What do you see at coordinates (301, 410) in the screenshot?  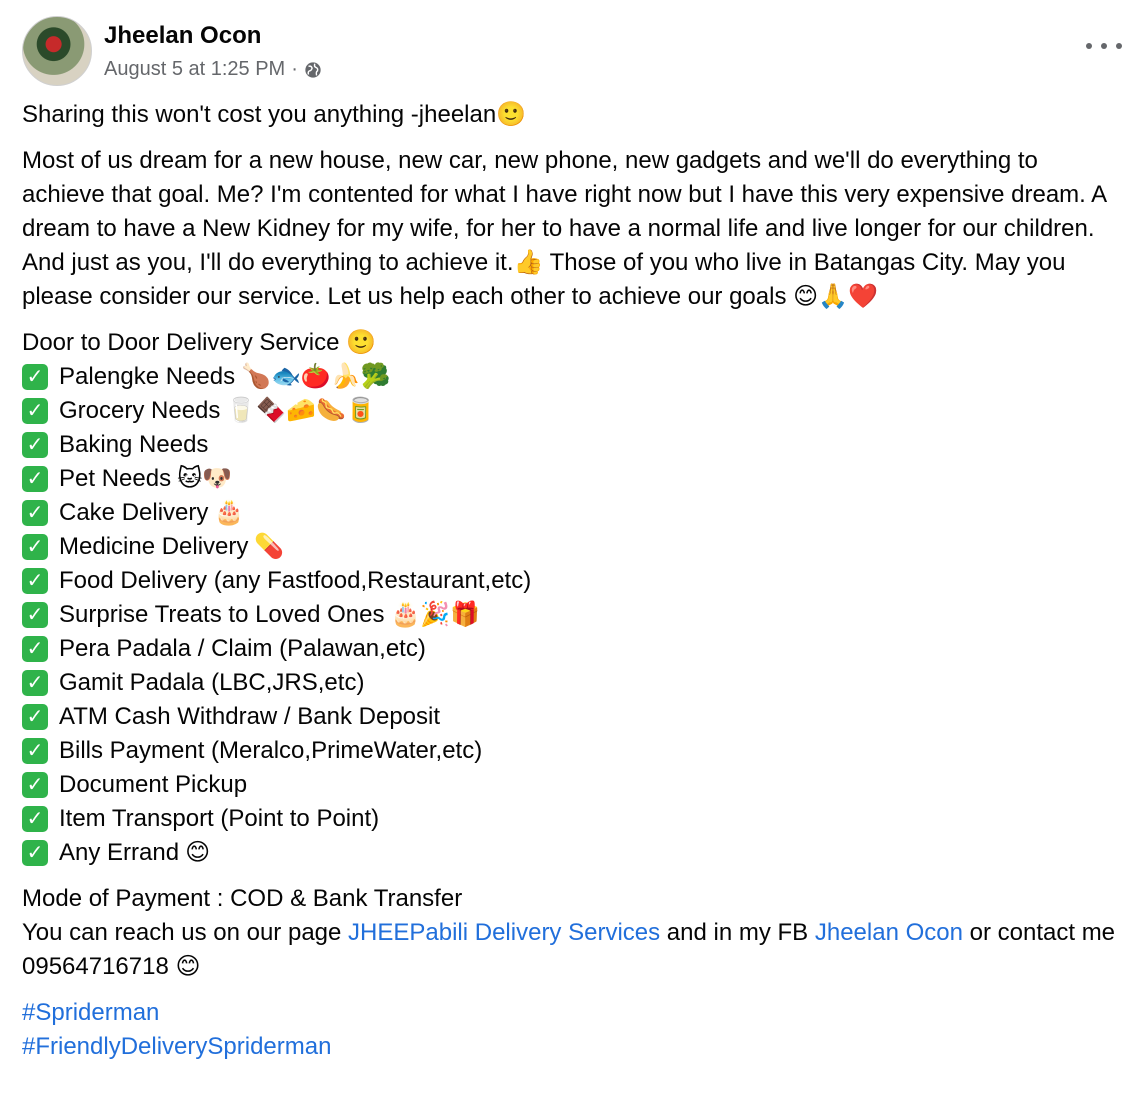 I see `service-emoji: 🥛🍫🧀🌭🥫` at bounding box center [301, 410].